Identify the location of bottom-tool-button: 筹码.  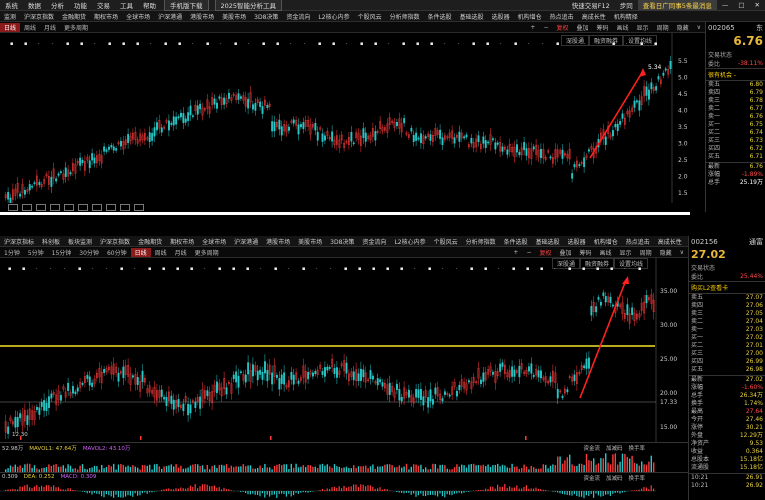
(586, 252).